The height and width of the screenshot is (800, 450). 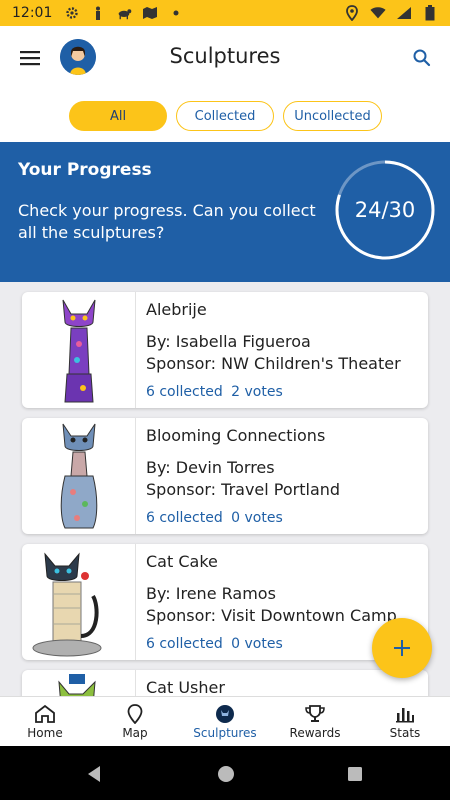 What do you see at coordinates (45, 714) in the screenshot?
I see `home-icon` at bounding box center [45, 714].